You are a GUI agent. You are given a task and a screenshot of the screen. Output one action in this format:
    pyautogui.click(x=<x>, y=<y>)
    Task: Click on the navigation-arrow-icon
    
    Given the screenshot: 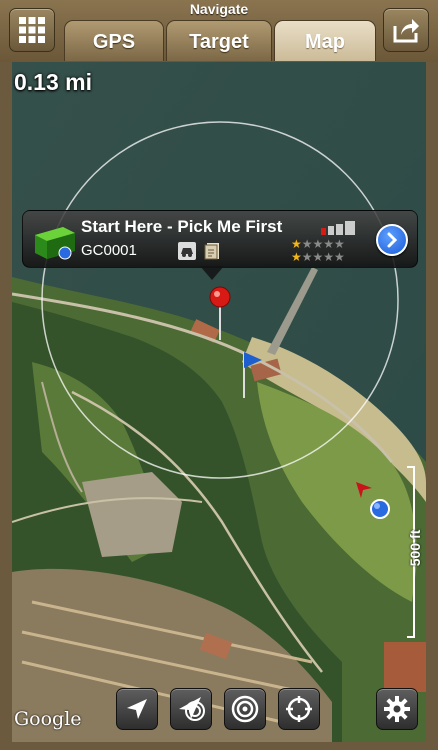 What is the action you would take?
    pyautogui.click(x=137, y=709)
    